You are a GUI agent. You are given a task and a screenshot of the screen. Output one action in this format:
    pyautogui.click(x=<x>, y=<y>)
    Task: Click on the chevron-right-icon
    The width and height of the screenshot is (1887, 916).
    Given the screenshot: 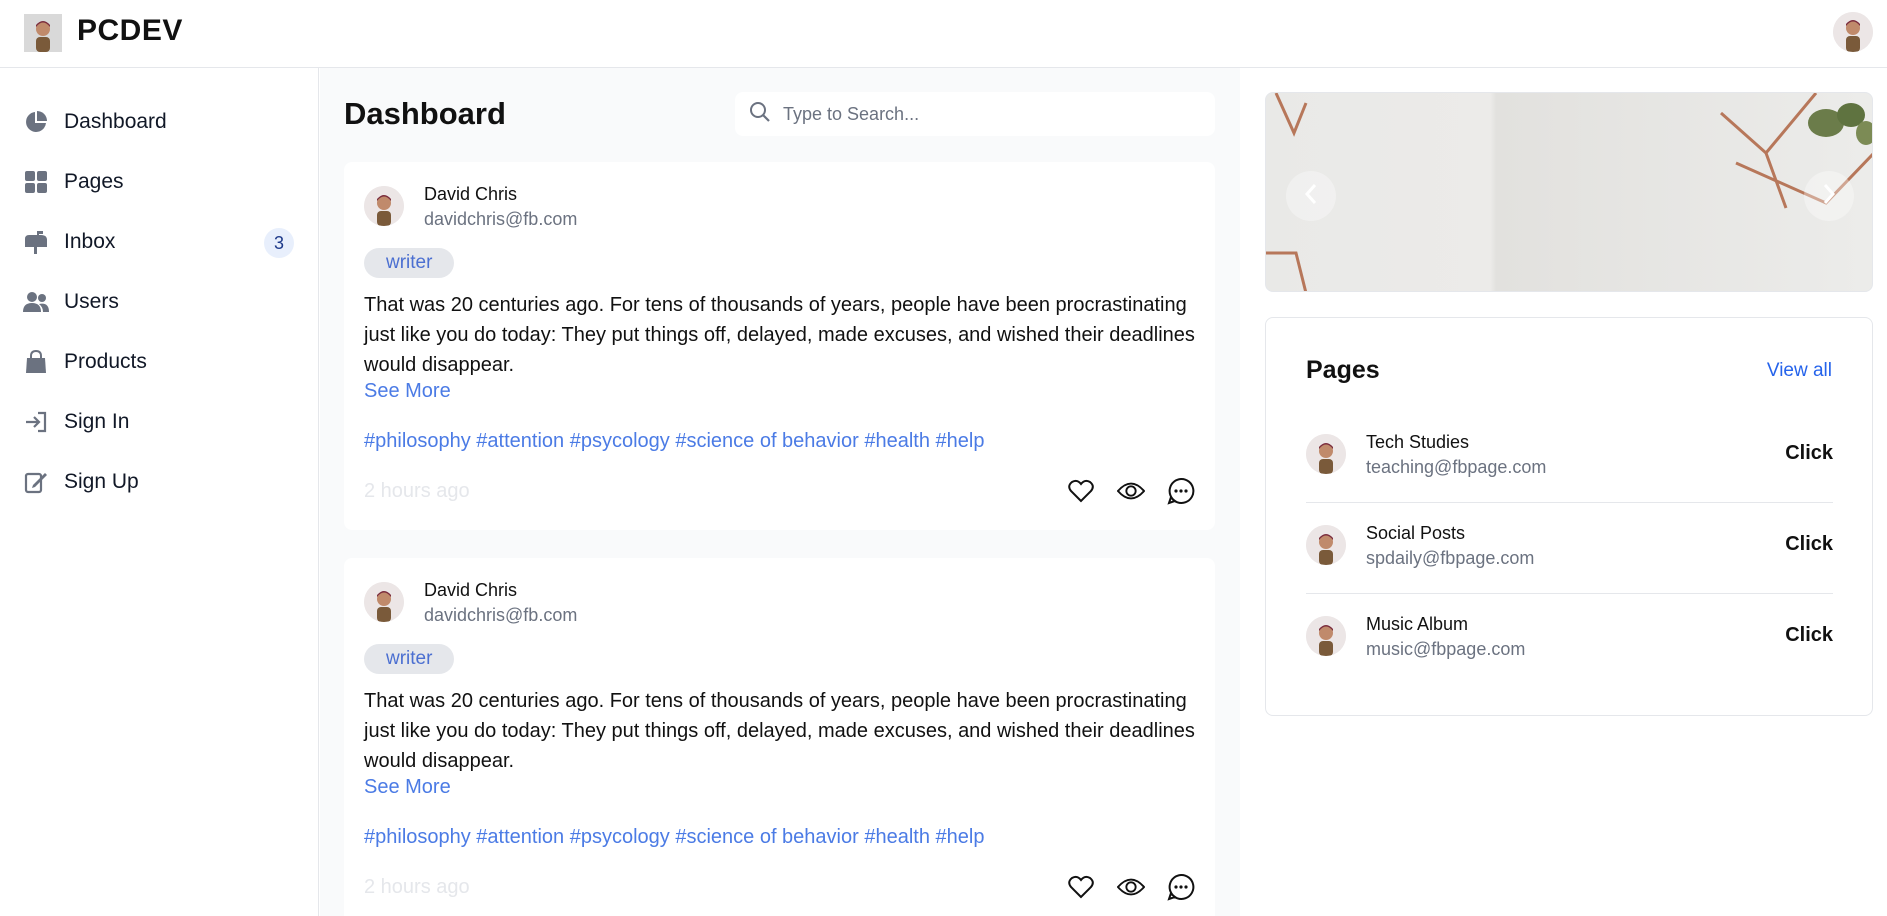 What is the action you would take?
    pyautogui.click(x=1829, y=196)
    